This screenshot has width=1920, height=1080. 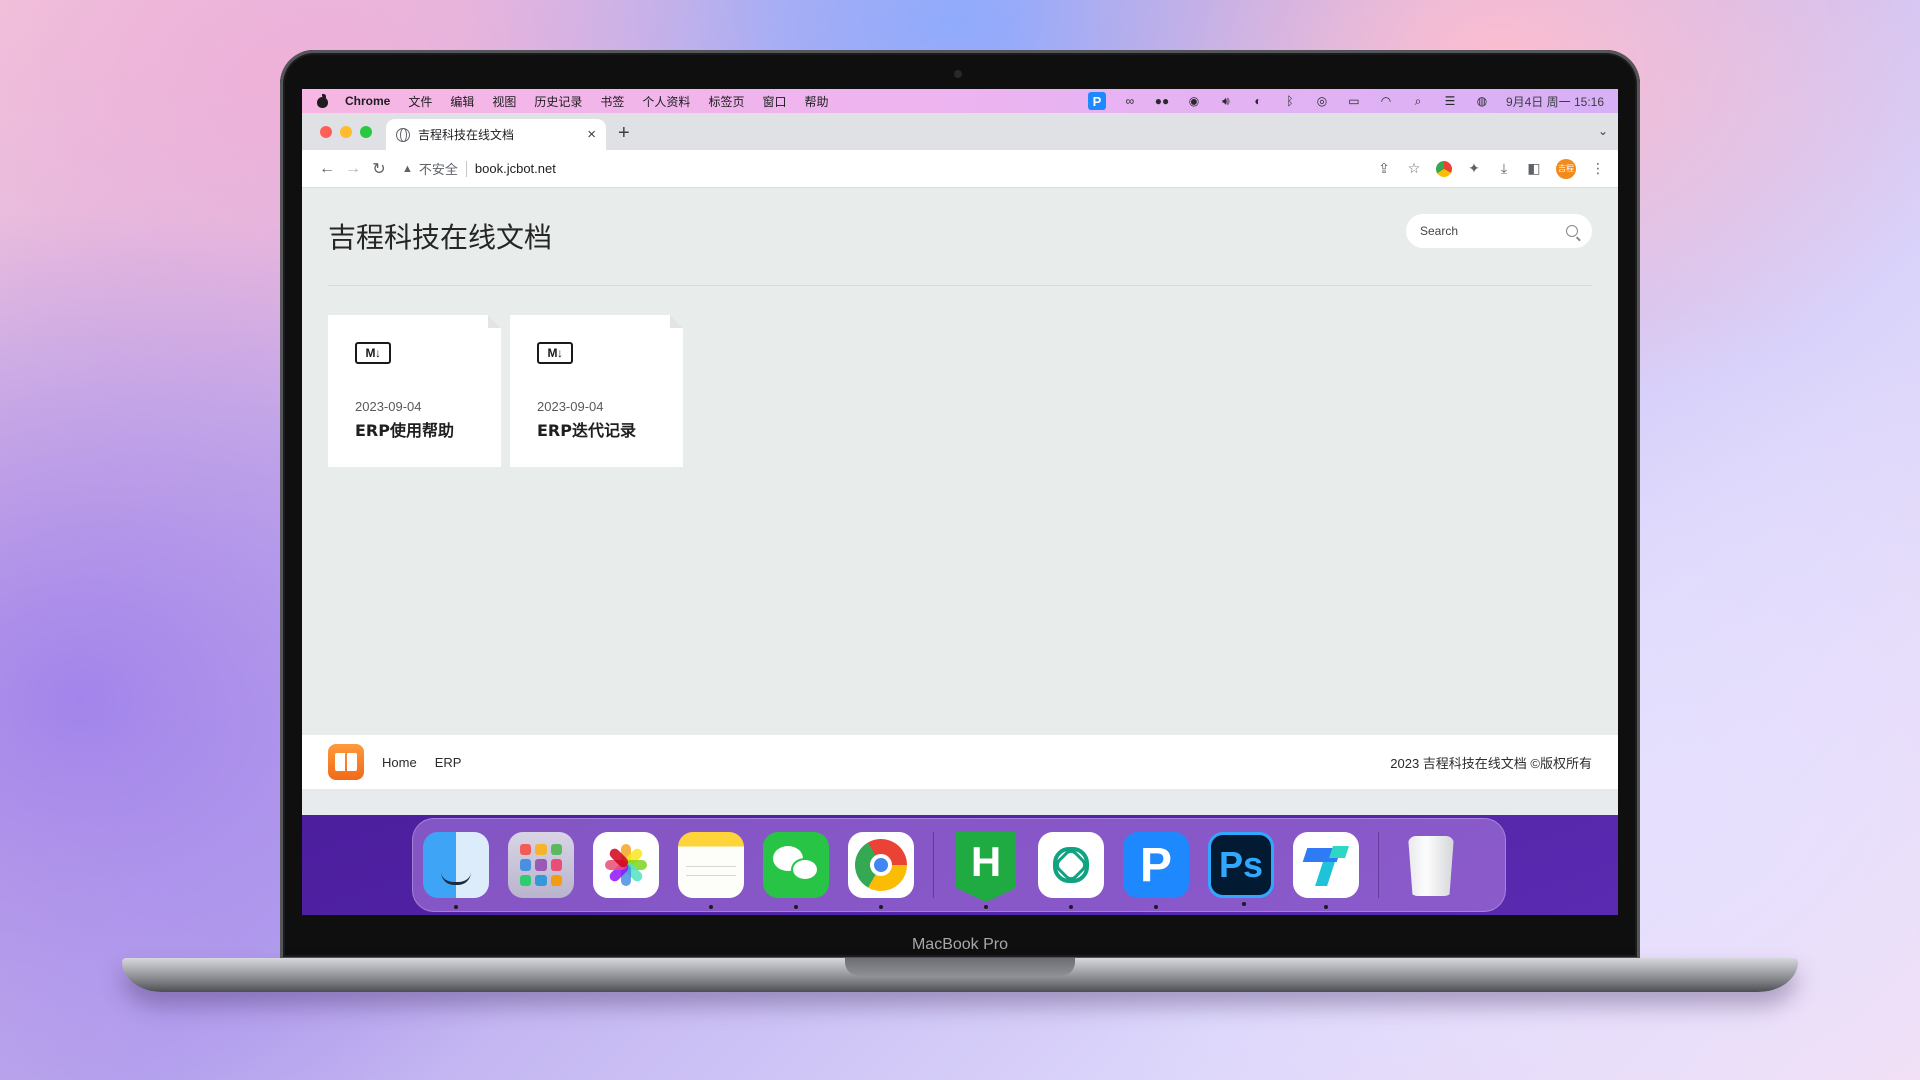 What do you see at coordinates (1155, 865) in the screenshot?
I see `pixso-label: P` at bounding box center [1155, 865].